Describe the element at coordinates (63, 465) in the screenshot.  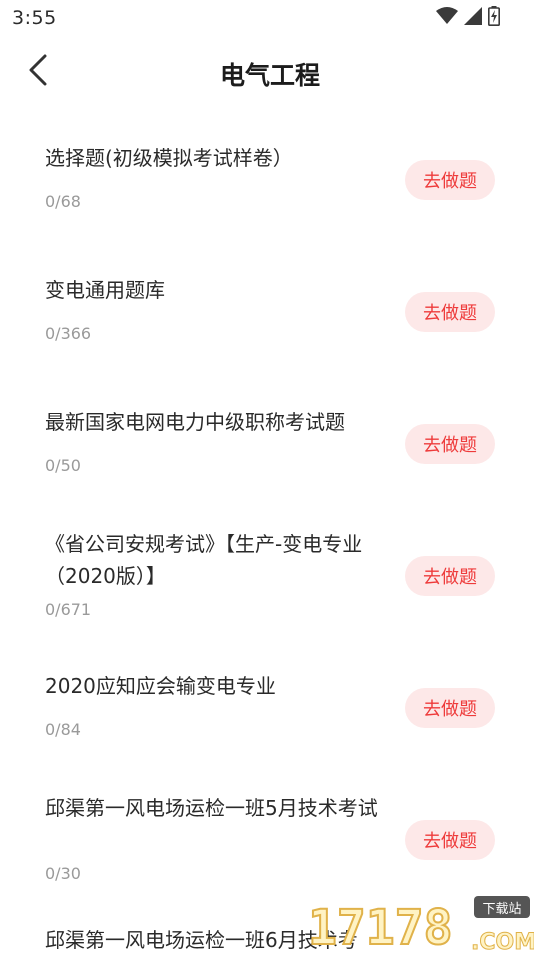
I see `item-progress: 0/50` at that location.